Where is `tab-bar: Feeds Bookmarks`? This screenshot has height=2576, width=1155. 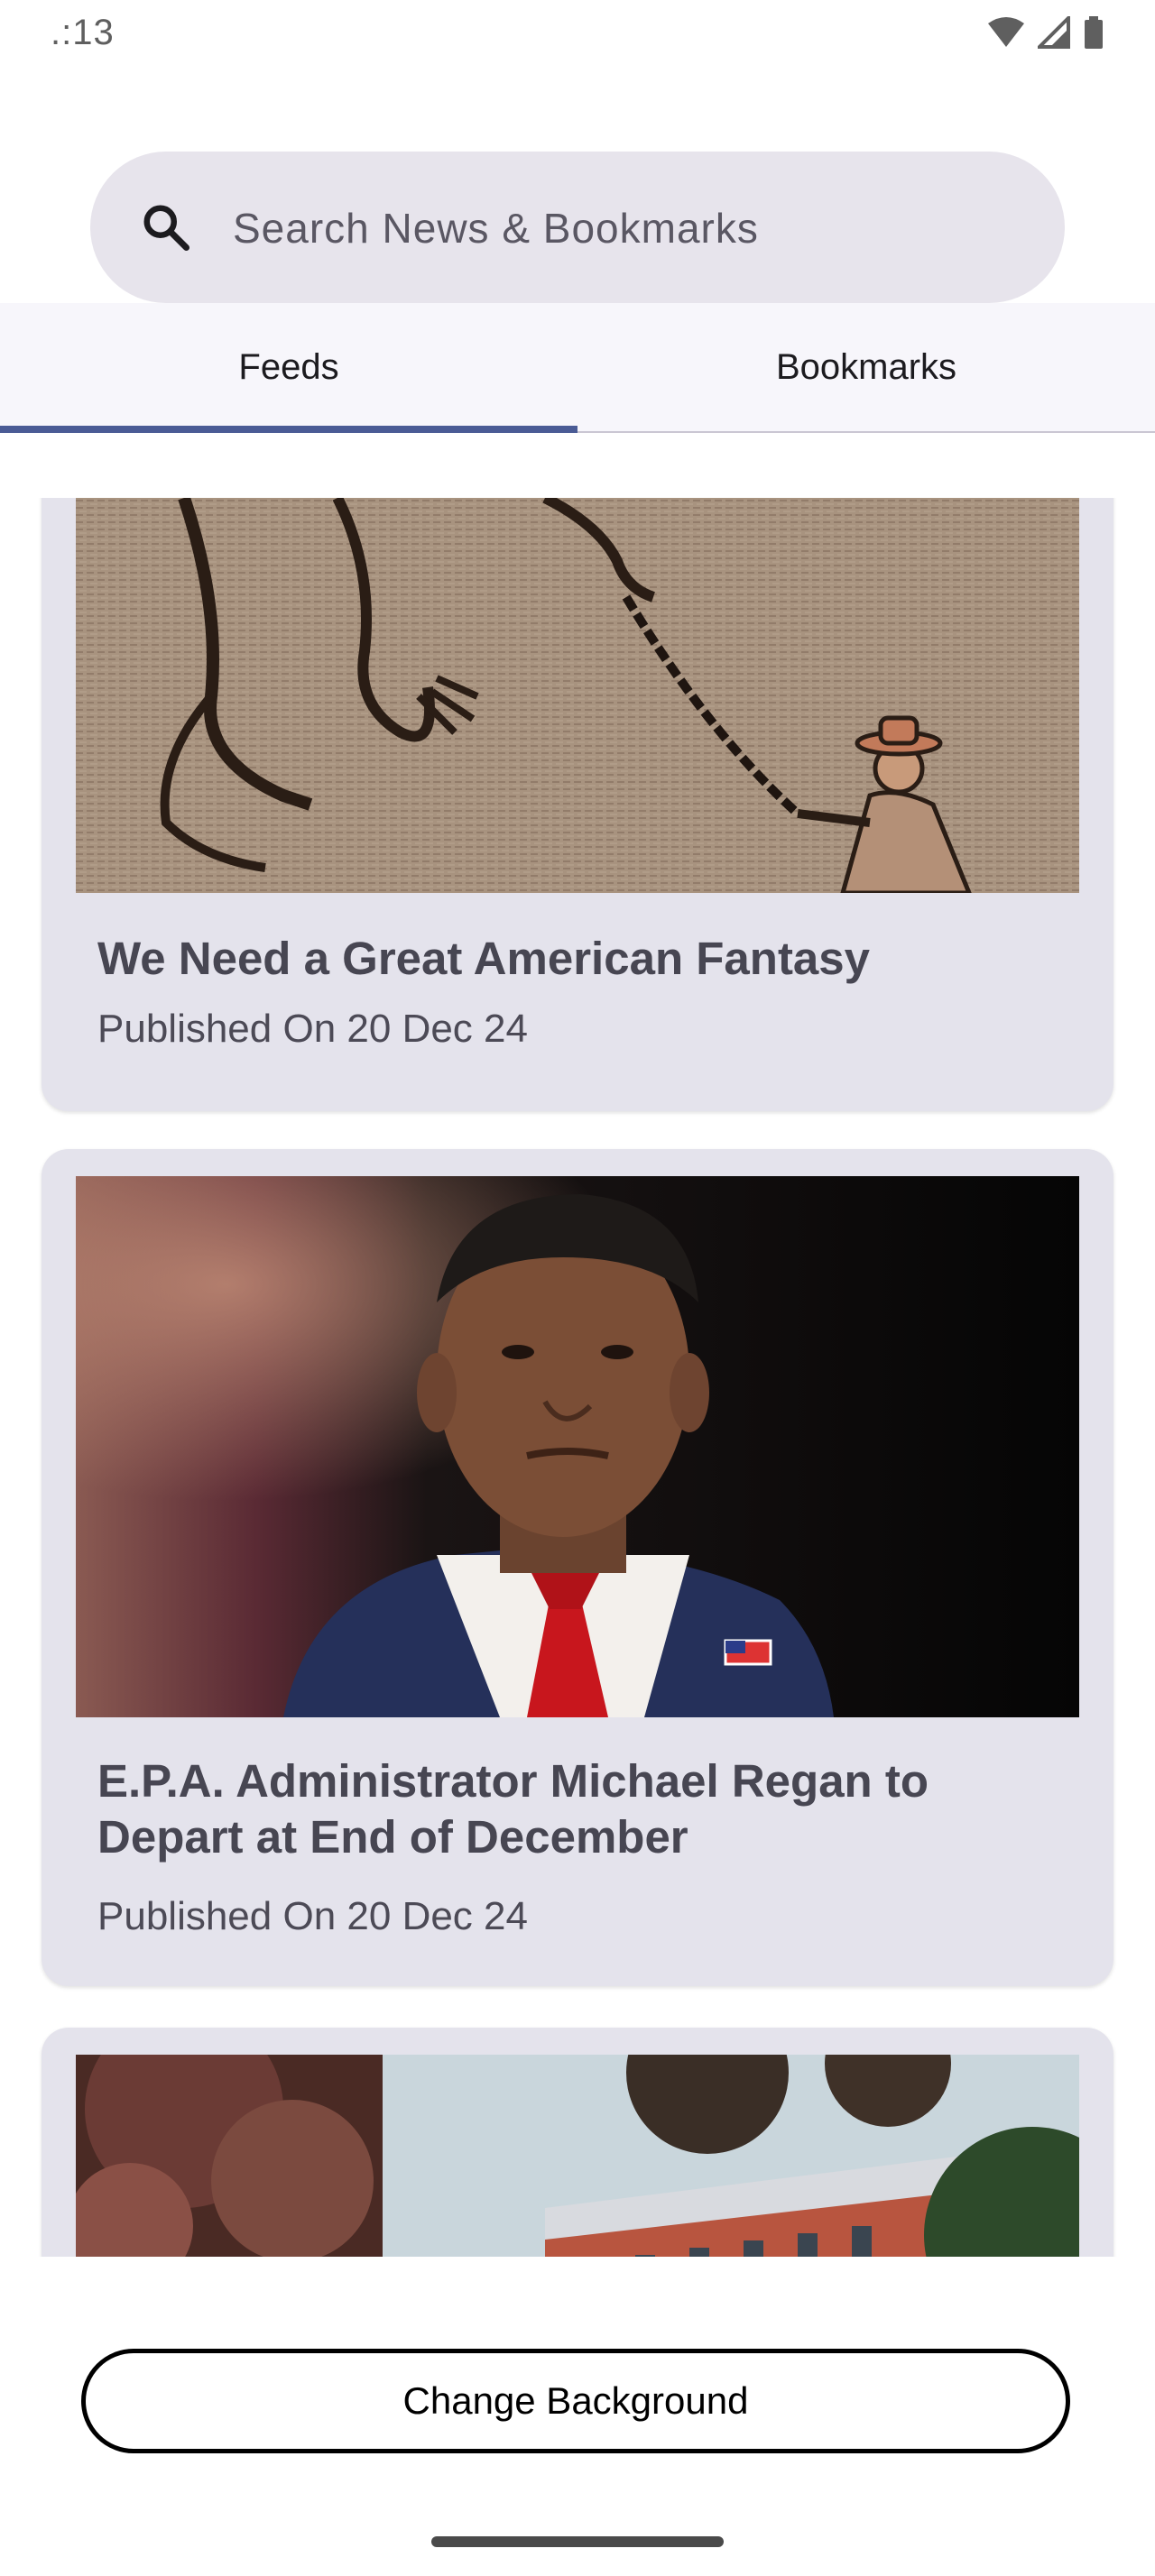
tab-bar: Feeds Bookmarks is located at coordinates (577, 368).